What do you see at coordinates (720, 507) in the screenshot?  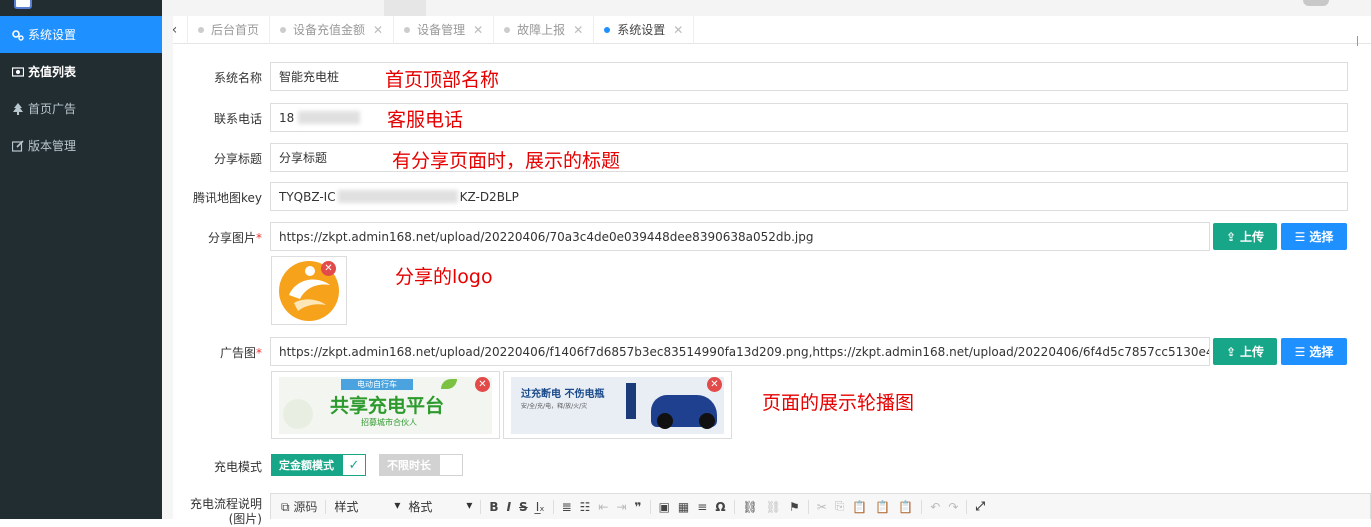 I see `special-char-icon: Ω` at bounding box center [720, 507].